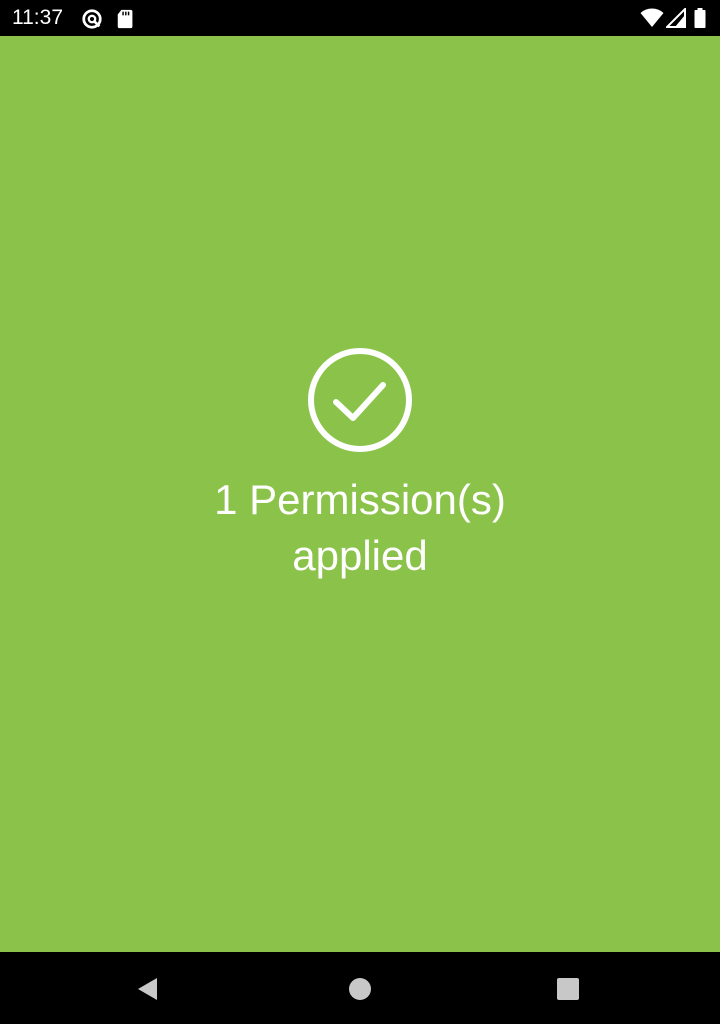 The height and width of the screenshot is (1024, 720). I want to click on vpn-key-icon, so click(92, 19).